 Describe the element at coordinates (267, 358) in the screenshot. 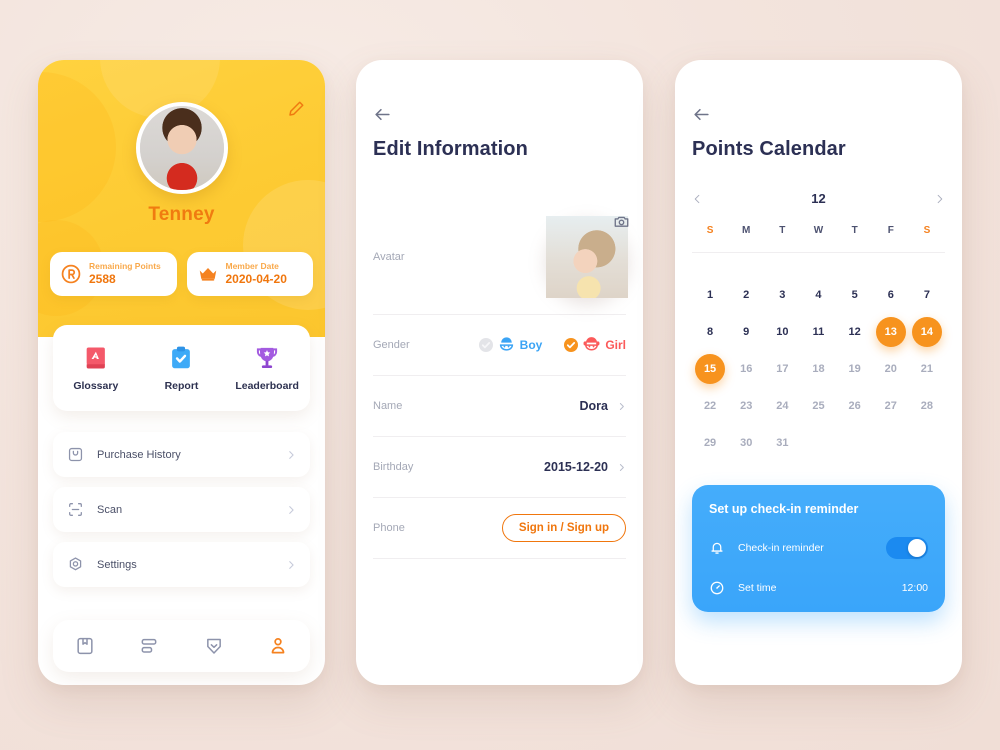

I see `leaderboard-trophy-icon` at that location.